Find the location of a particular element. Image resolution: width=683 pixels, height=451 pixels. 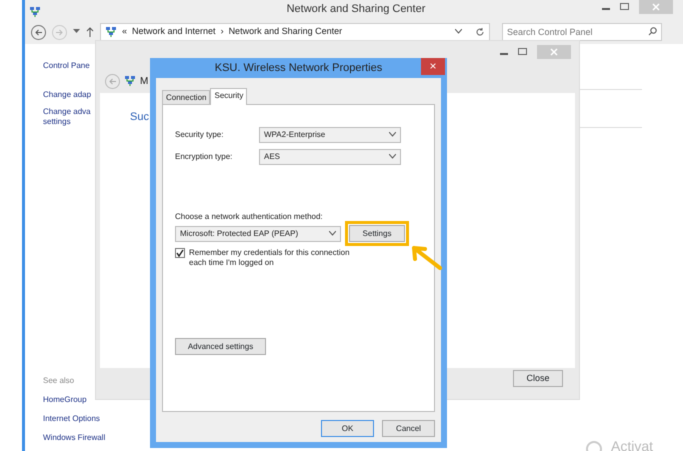

heading-text: Suc is located at coordinates (139, 117).